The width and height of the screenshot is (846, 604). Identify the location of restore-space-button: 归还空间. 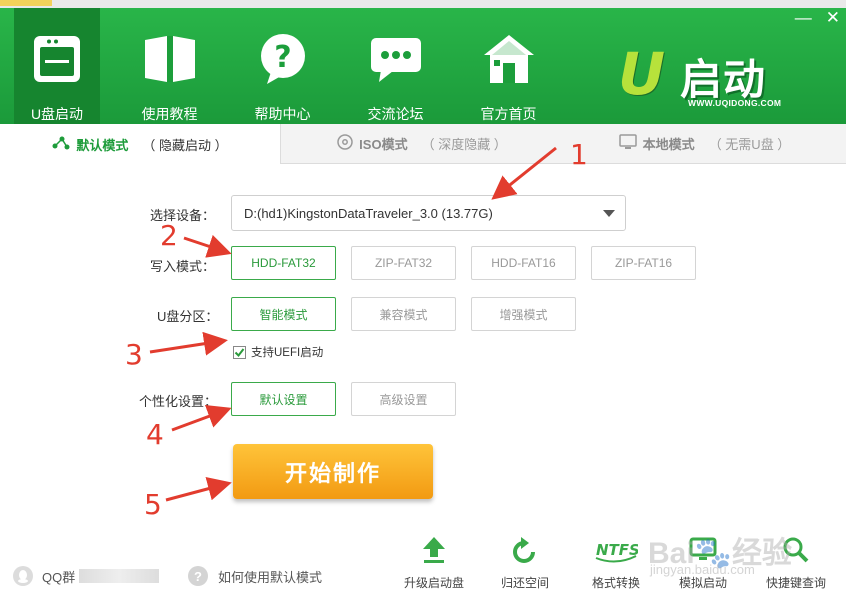
(525, 562).